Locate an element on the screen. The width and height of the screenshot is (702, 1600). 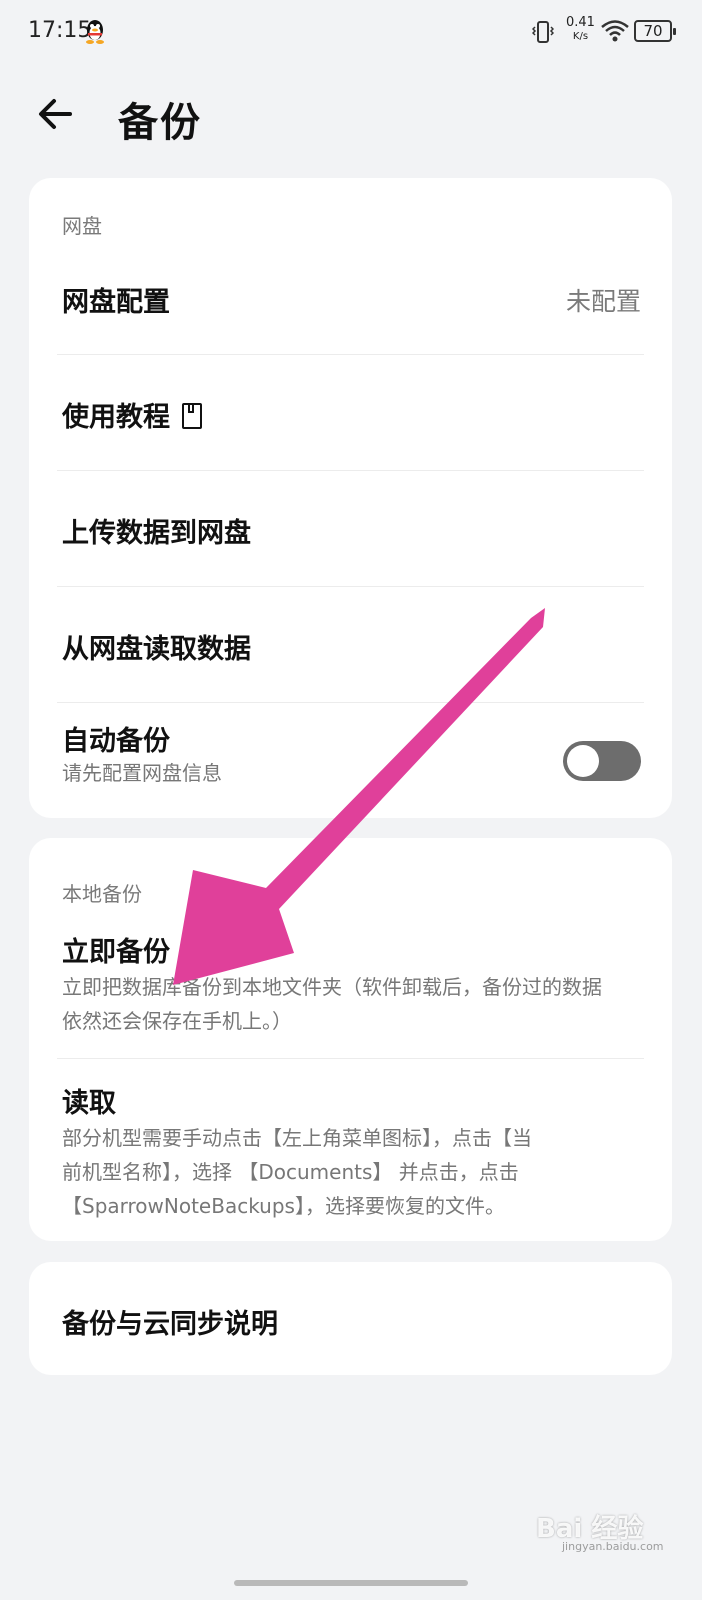
cloud-config-row: 网盘配置 未配置 is located at coordinates (350, 306).